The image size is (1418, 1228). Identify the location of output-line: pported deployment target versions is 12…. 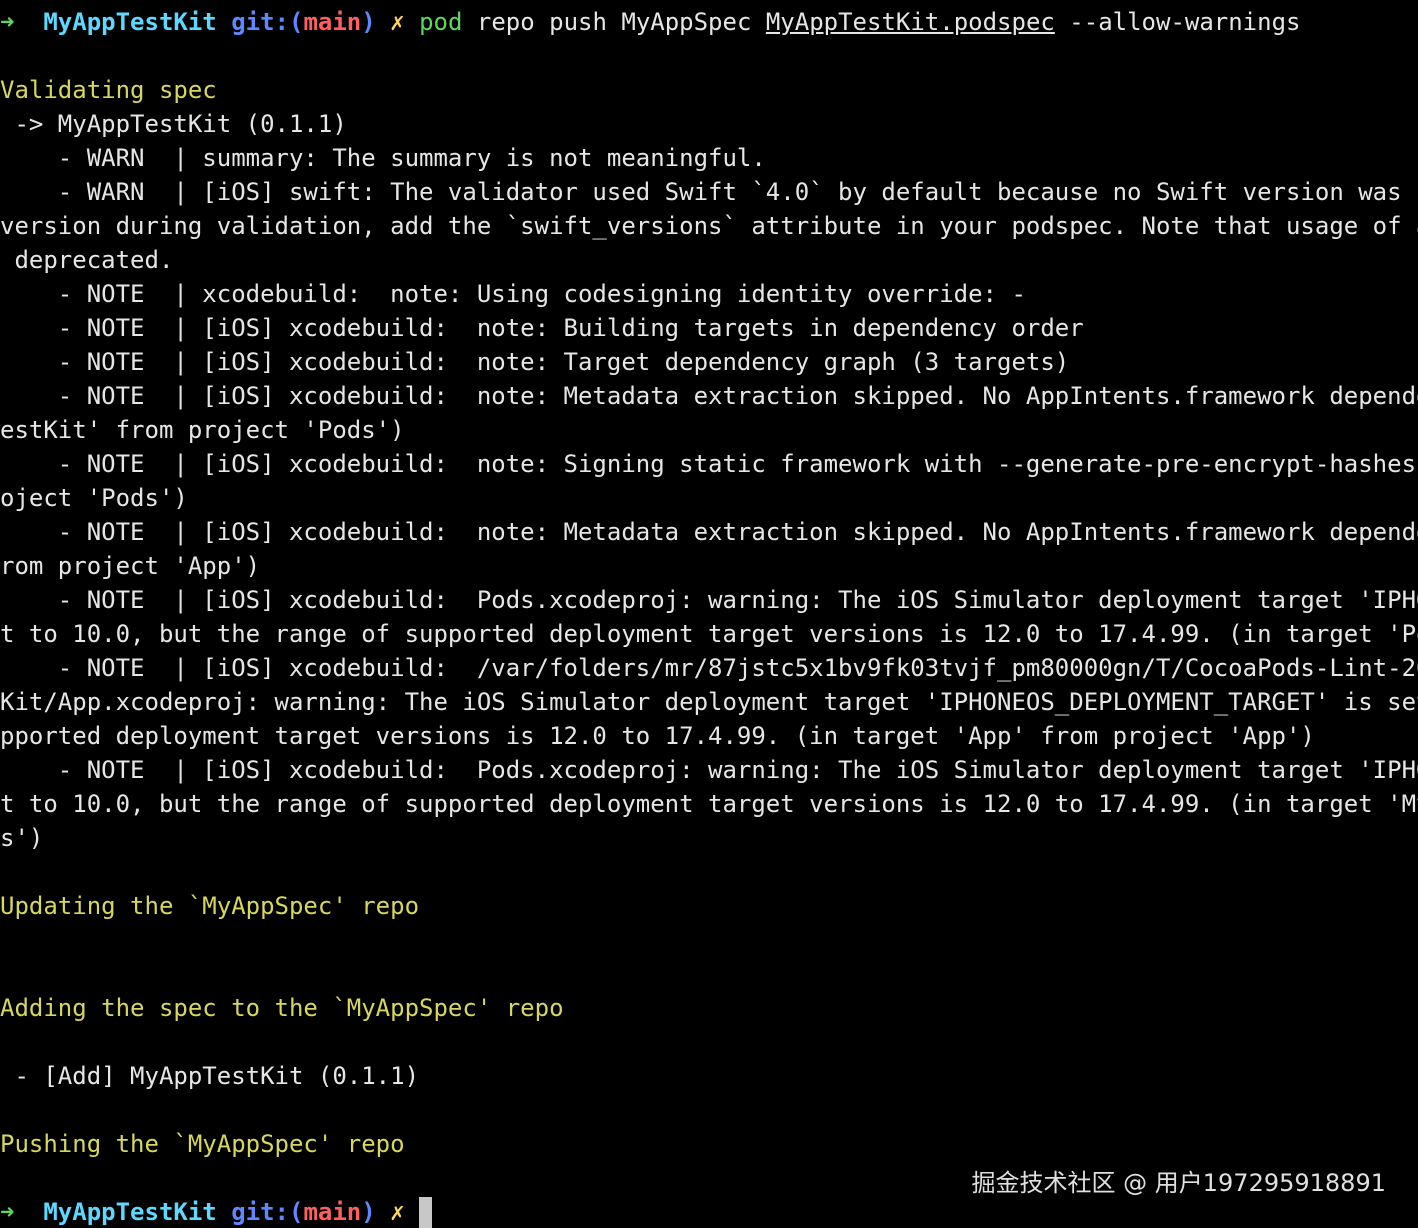
(657, 736).